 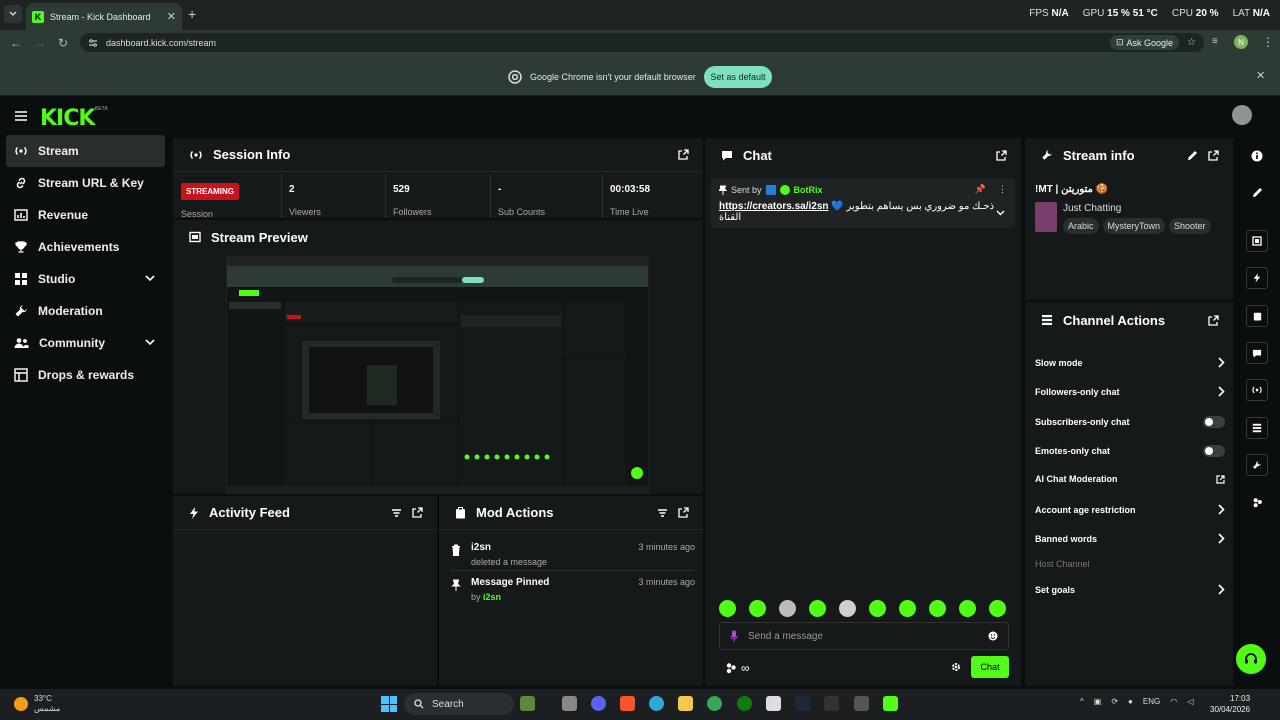 I want to click on kick-taskbar-icon, so click(x=890, y=703).